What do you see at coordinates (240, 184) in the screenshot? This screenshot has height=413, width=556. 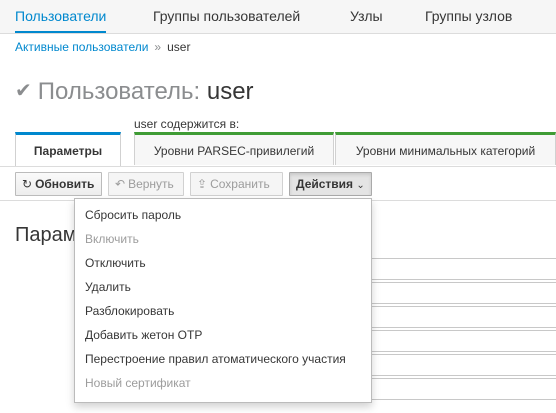 I see `save-button-label: Сохранить` at bounding box center [240, 184].